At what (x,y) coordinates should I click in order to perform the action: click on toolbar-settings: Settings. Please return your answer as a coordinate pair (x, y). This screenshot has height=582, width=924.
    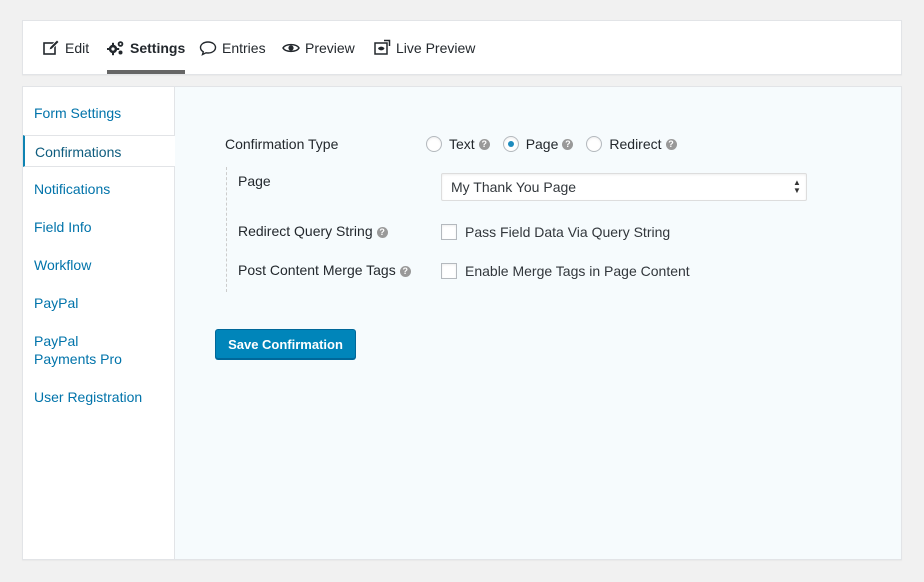
    Looking at the image, I should click on (146, 47).